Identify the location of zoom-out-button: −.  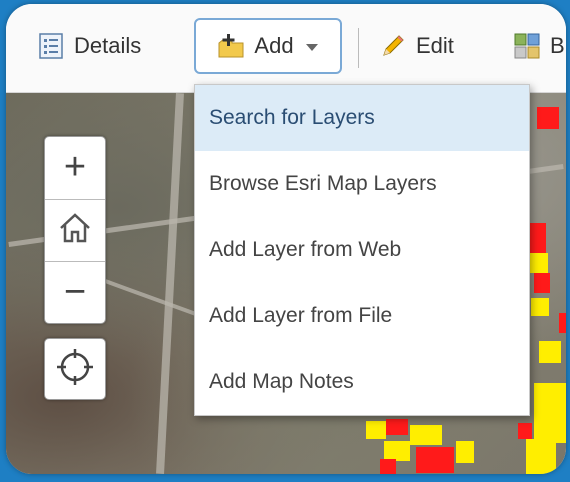
(75, 291).